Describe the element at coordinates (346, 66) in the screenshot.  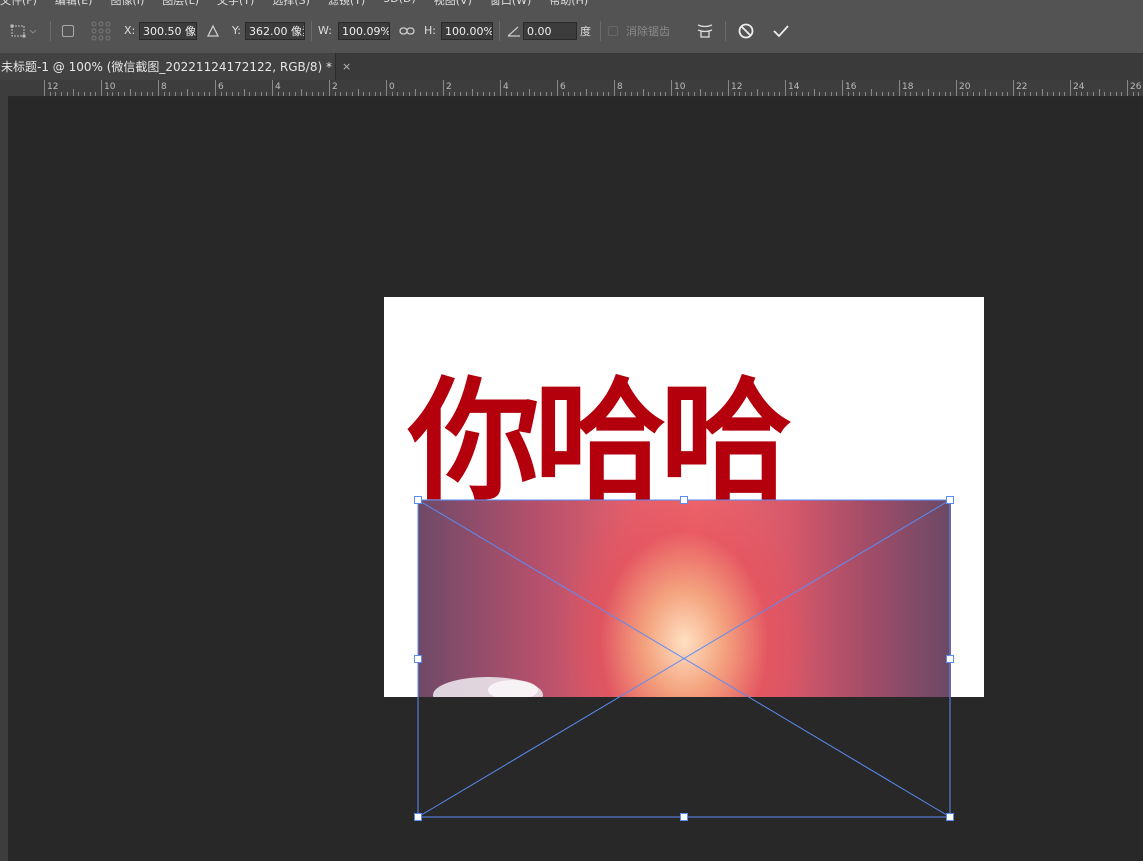
I see `tab-close-icon: ×` at that location.